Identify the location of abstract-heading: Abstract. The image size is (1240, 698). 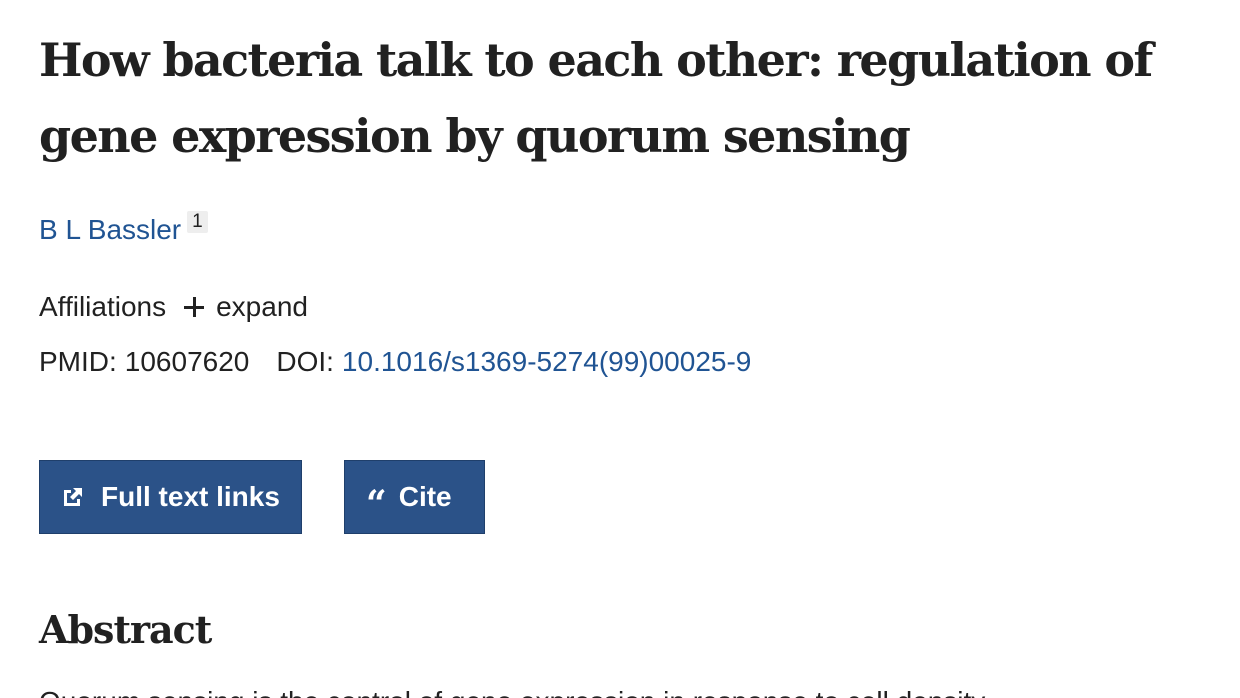
(125, 629).